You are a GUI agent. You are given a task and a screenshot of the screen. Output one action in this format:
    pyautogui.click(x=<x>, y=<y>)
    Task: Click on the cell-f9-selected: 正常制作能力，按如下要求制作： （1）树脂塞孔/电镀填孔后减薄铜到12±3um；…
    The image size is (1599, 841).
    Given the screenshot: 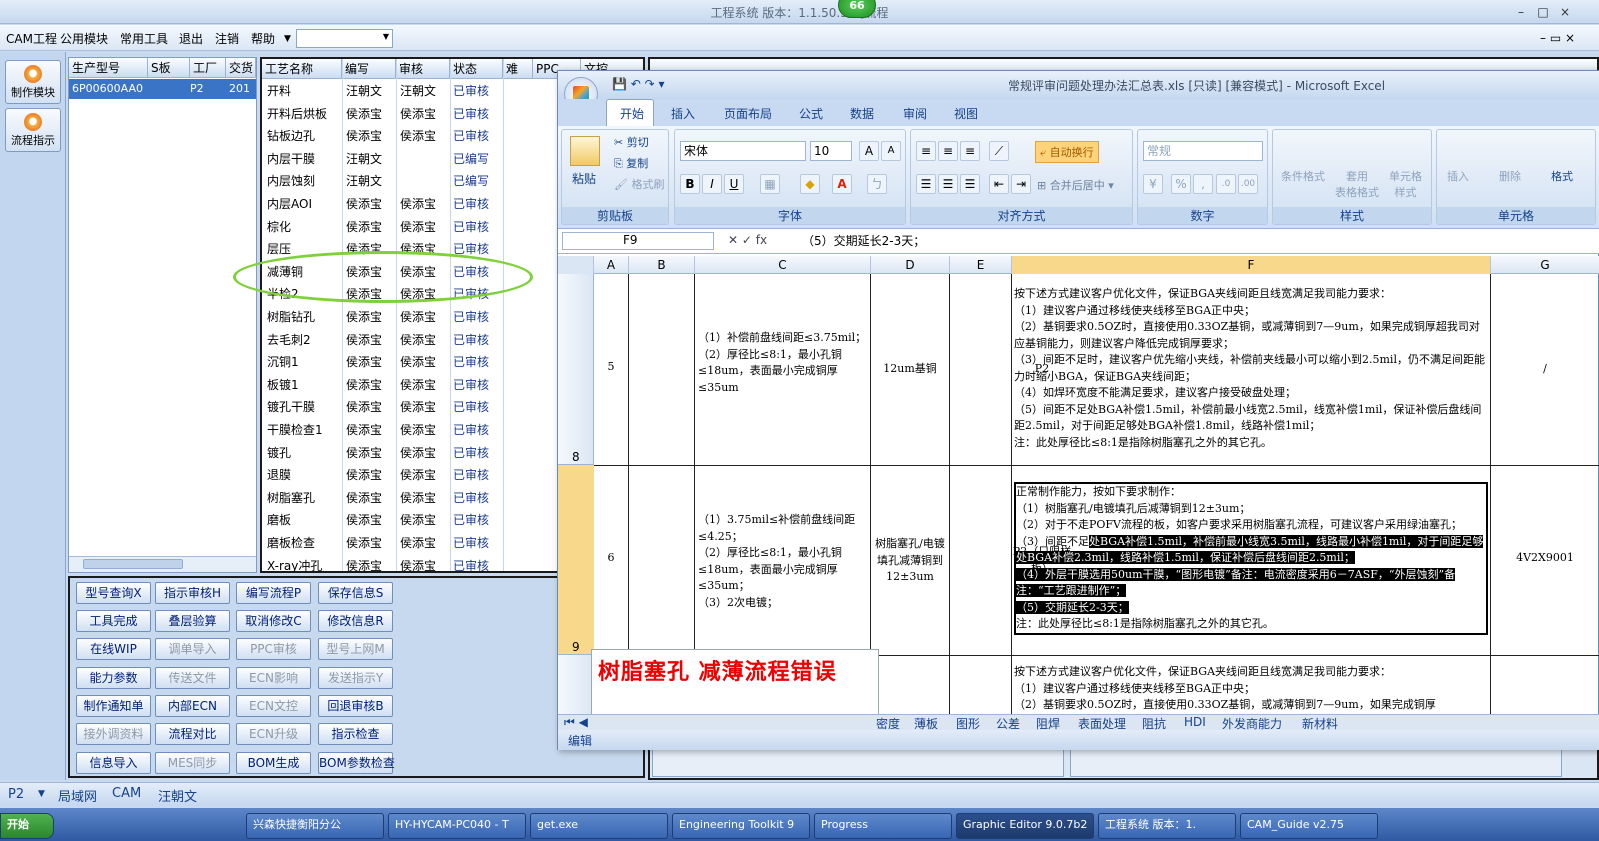 What is the action you would take?
    pyautogui.click(x=1251, y=558)
    